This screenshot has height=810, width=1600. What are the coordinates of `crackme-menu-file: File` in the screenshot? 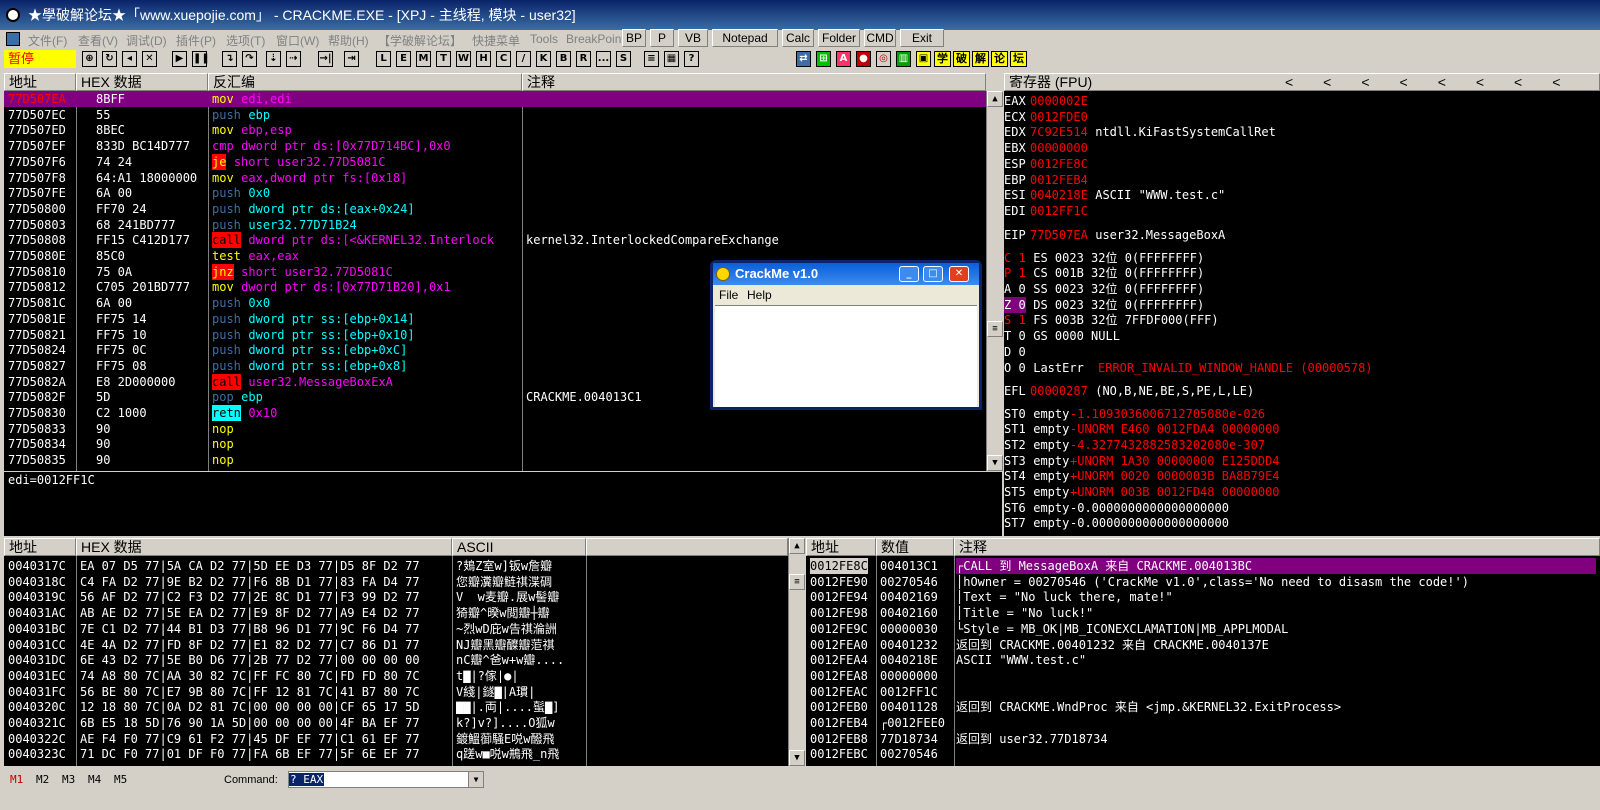 It's located at (728, 295).